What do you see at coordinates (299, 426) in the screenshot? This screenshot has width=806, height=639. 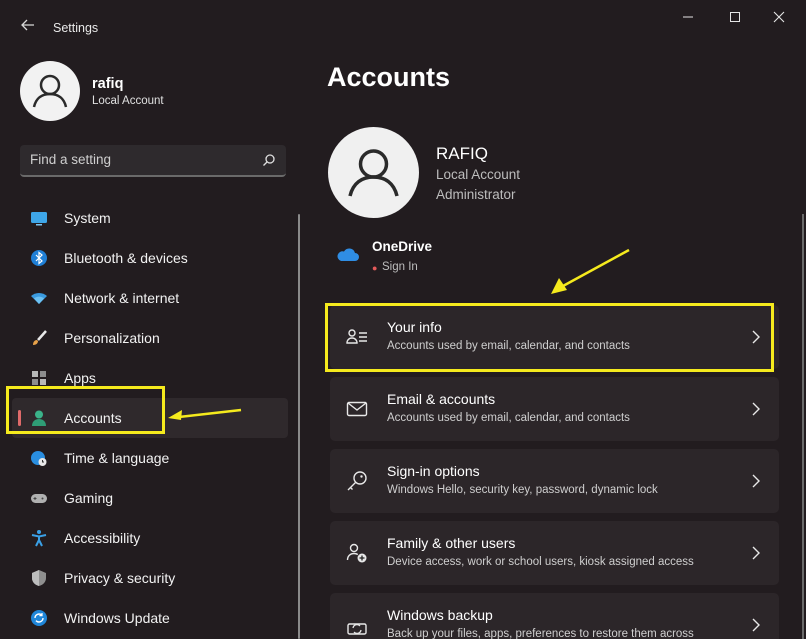 I see `sidebar-scrollbar` at bounding box center [299, 426].